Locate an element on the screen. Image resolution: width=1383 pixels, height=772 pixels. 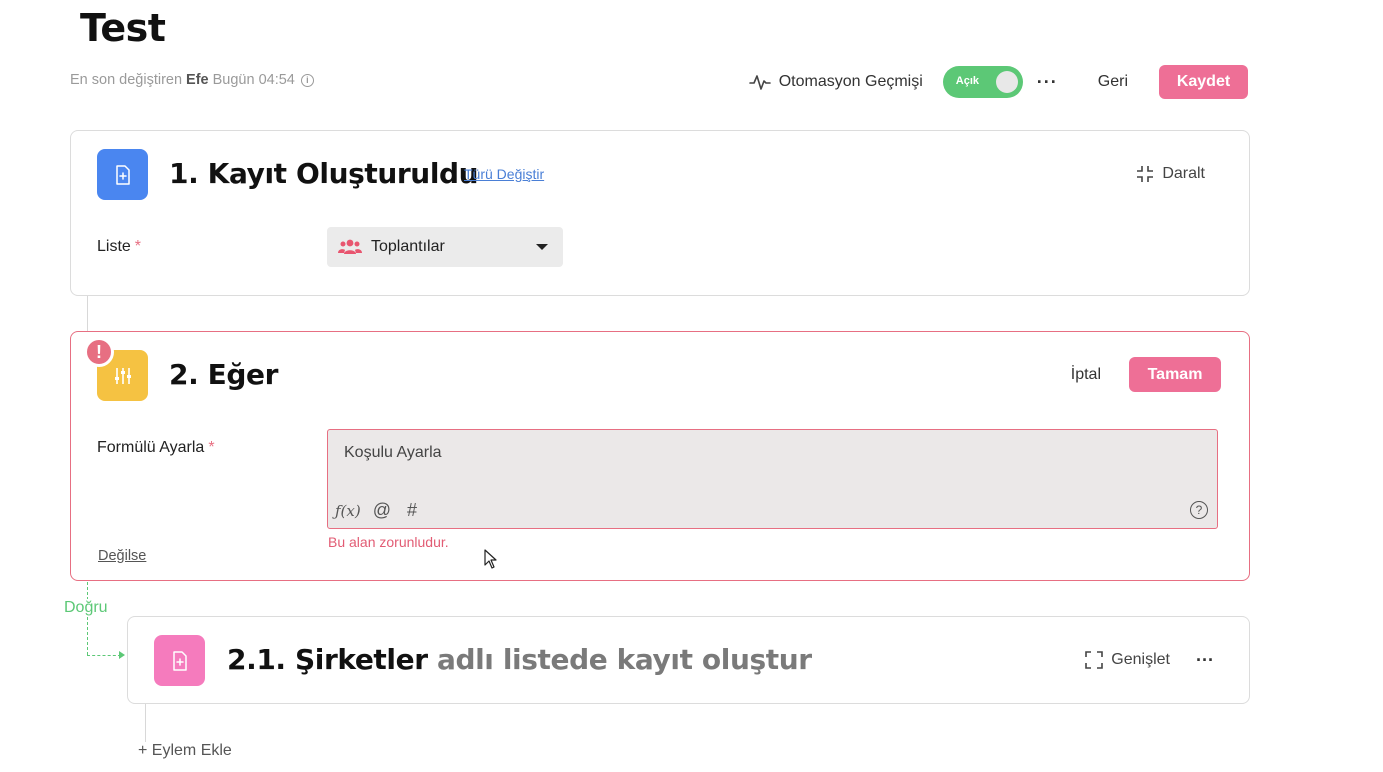
step-title: 2. Eğer is located at coordinates (224, 374).